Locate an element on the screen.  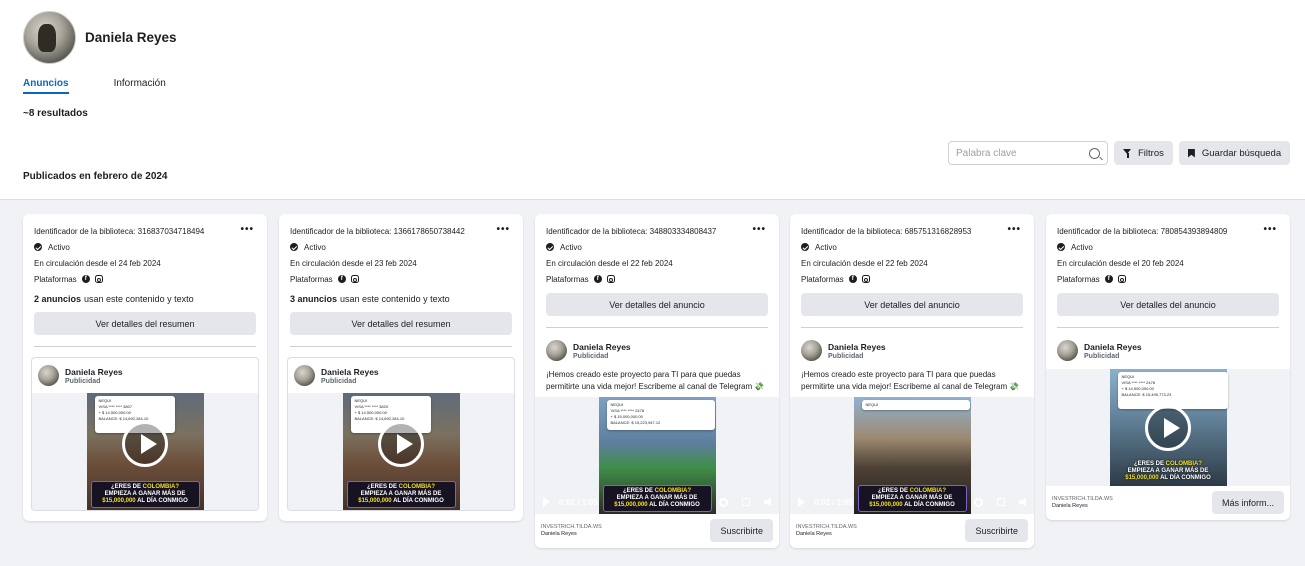
bank-name: NEQUI is located at coordinates (872, 404).